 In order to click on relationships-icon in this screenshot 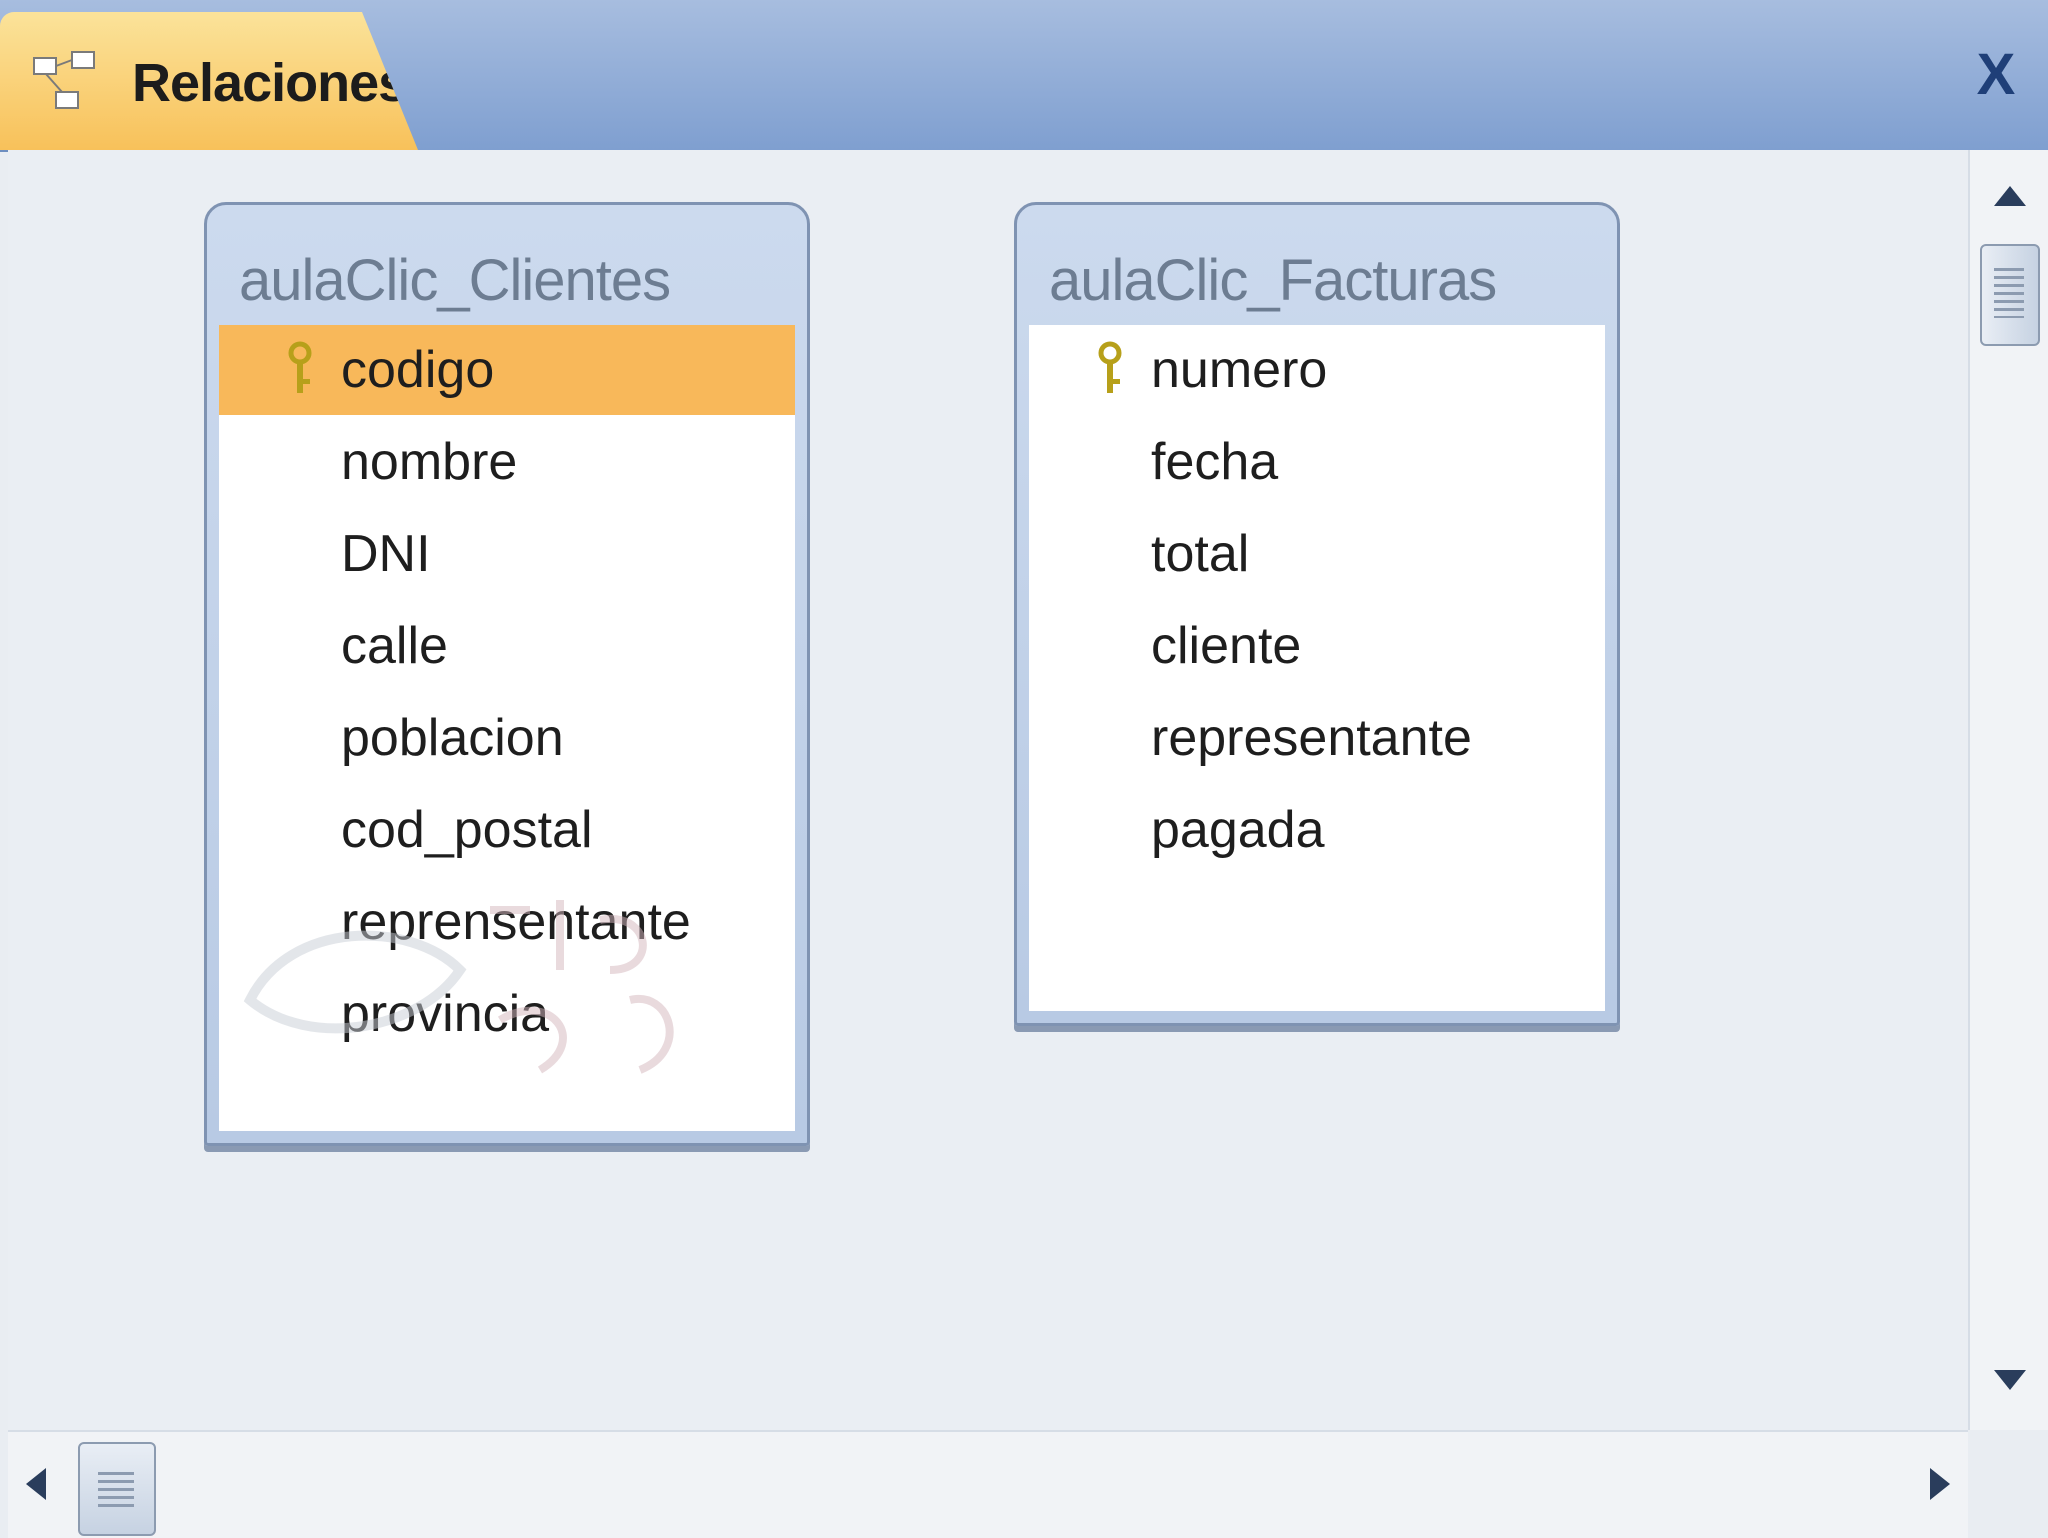, I will do `click(64, 80)`.